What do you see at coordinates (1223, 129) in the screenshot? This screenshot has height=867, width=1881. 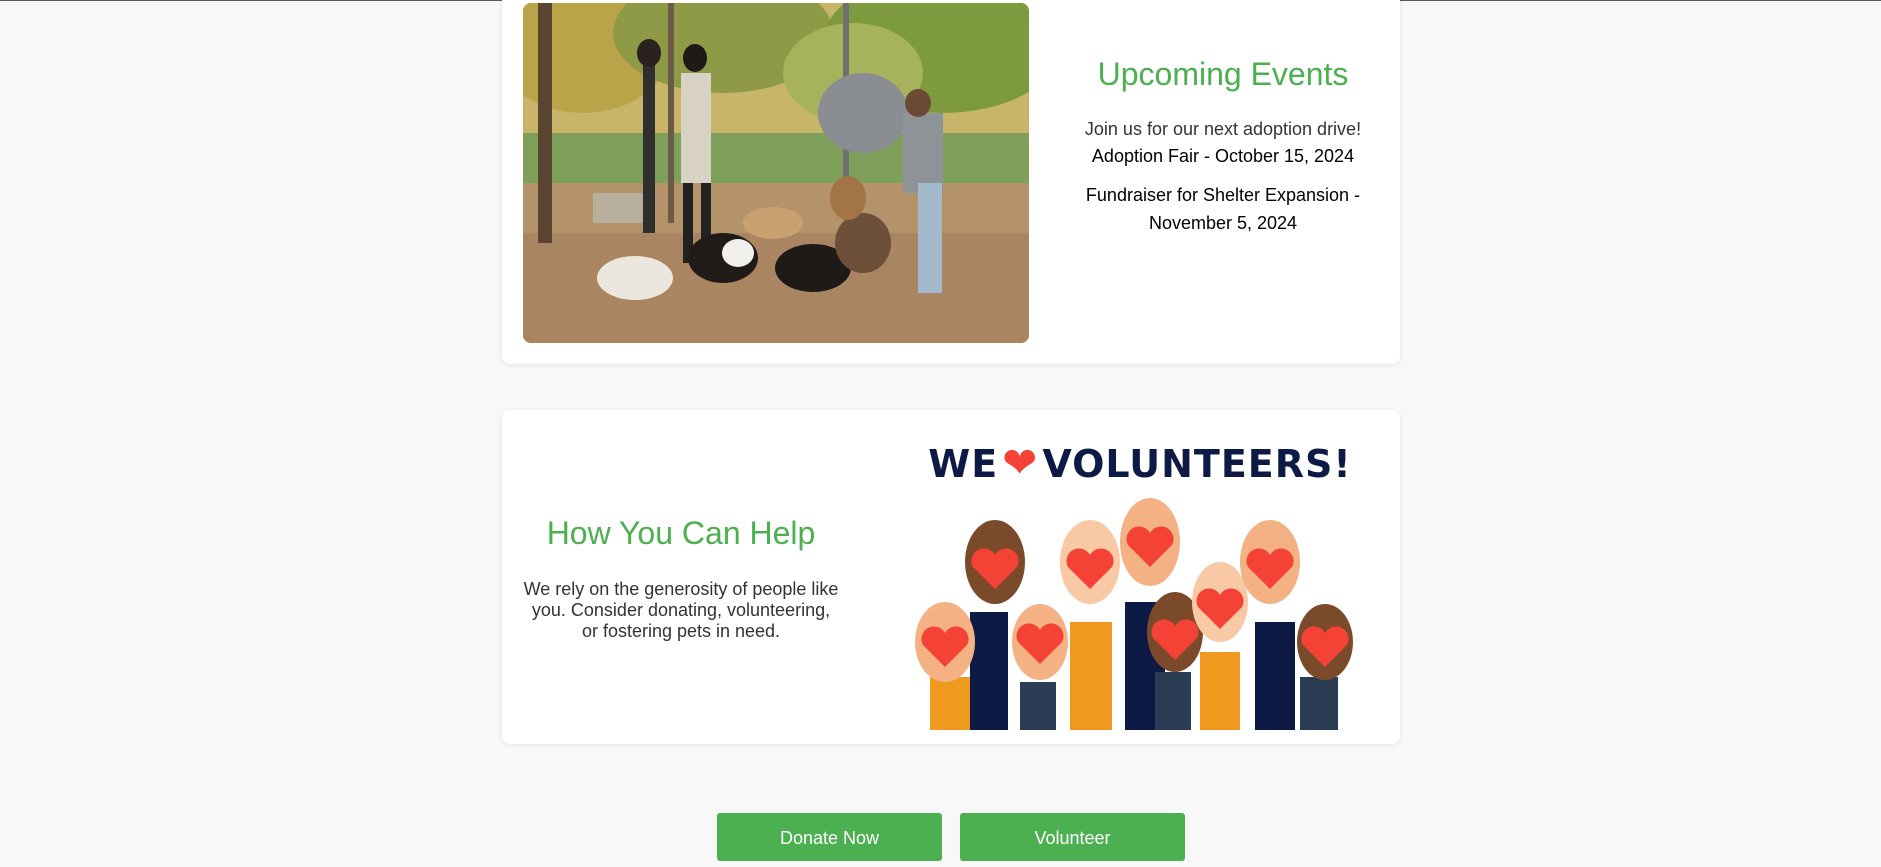 I see `events-intro: Join us for our next adoption drive!` at bounding box center [1223, 129].